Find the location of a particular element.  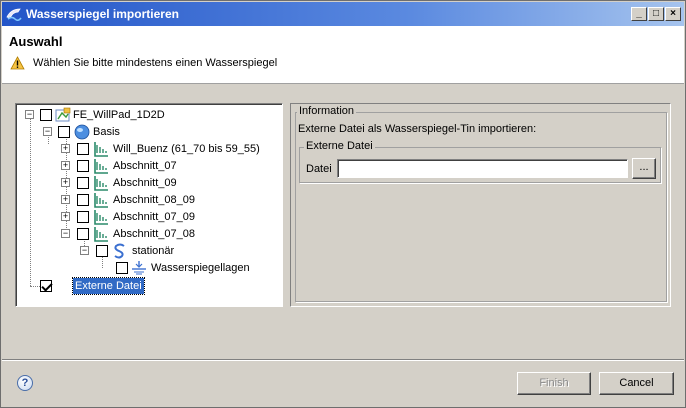

tree-item-label: FE_WillPad_1D2D is located at coordinates (119, 115).